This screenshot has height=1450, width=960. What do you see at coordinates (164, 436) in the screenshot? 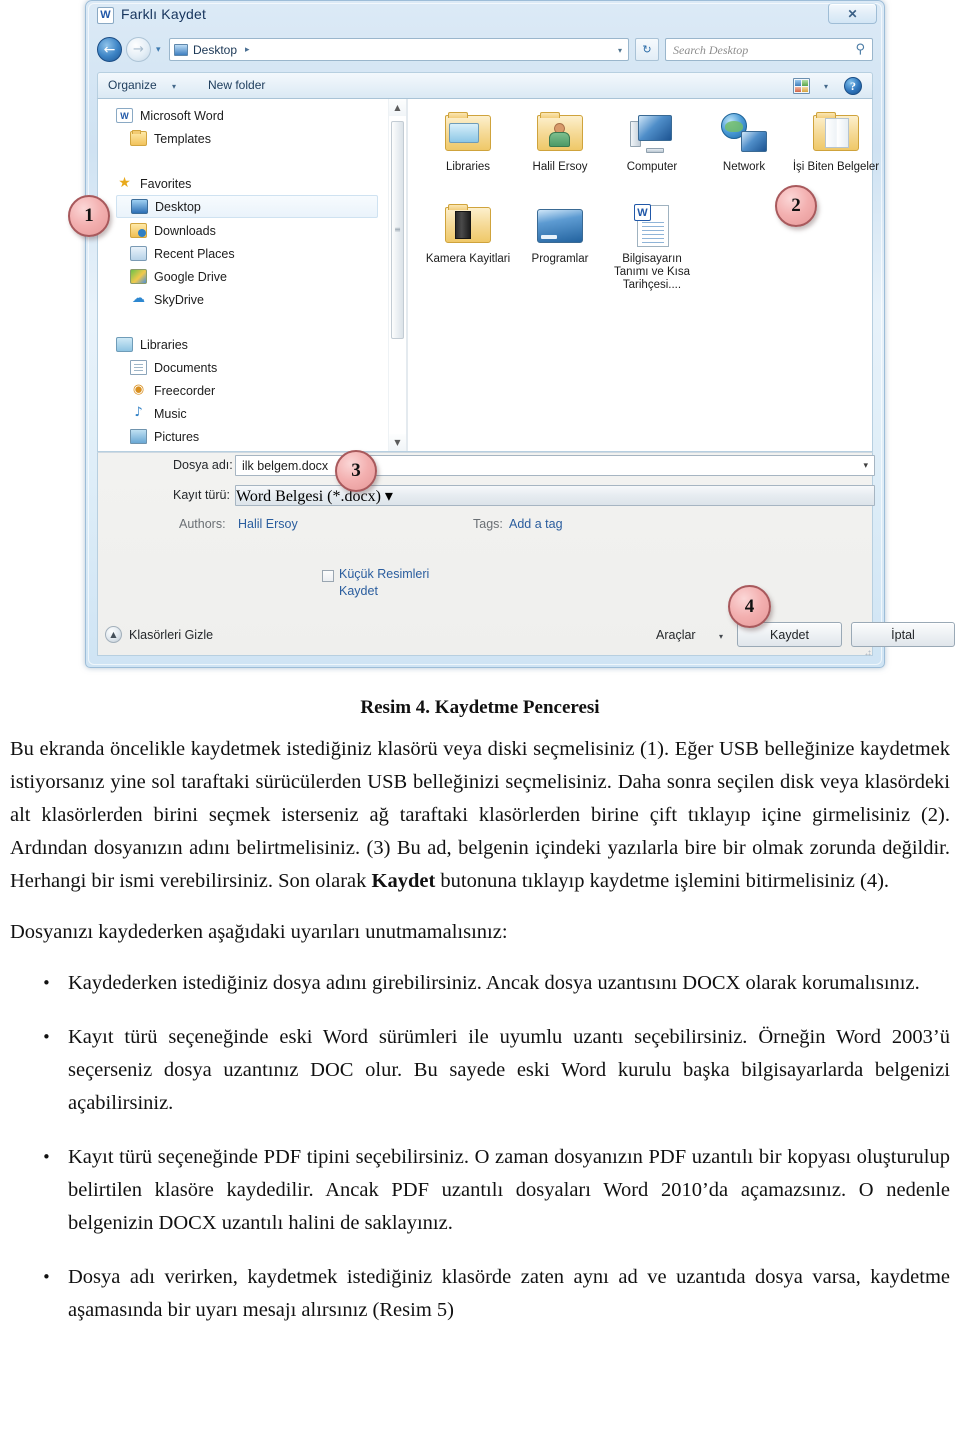
I see `sidebar-item-pictures: Pictures` at bounding box center [164, 436].